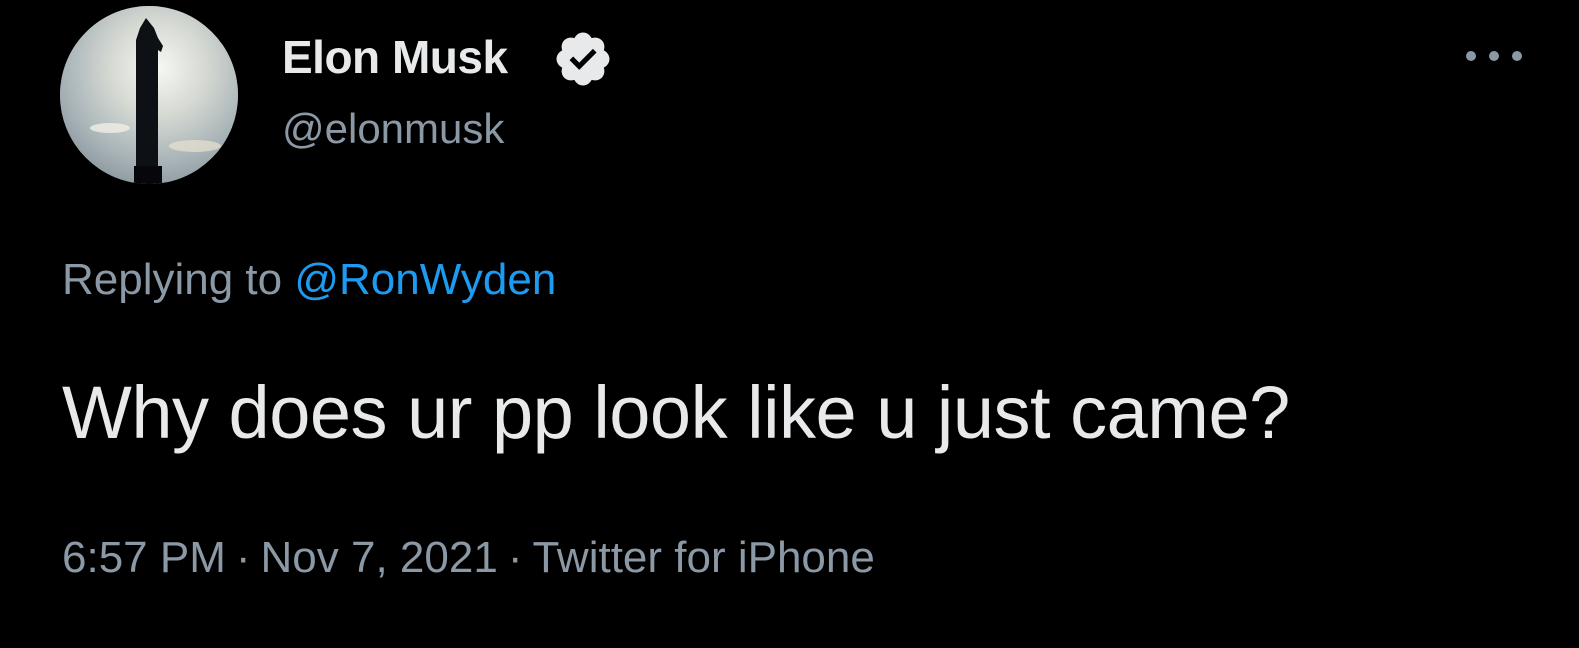  What do you see at coordinates (379, 557) in the screenshot?
I see `tweet-date-link: Nov 7, 2021` at bounding box center [379, 557].